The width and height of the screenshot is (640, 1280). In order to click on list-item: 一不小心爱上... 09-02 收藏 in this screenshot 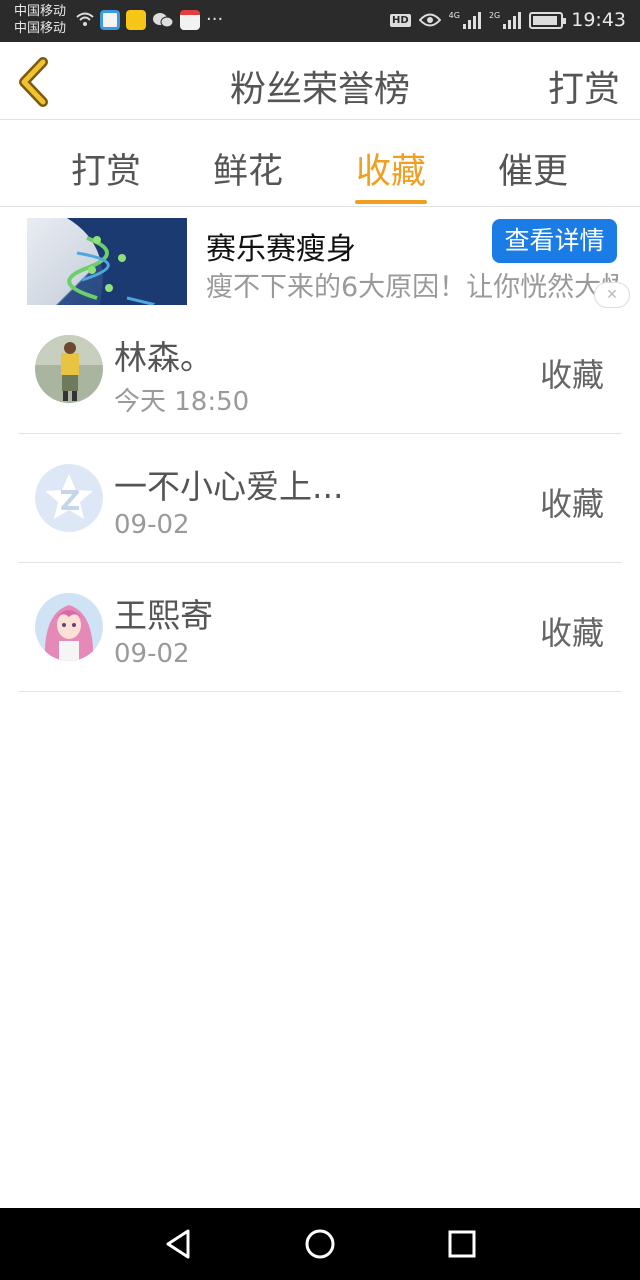, I will do `click(320, 498)`.